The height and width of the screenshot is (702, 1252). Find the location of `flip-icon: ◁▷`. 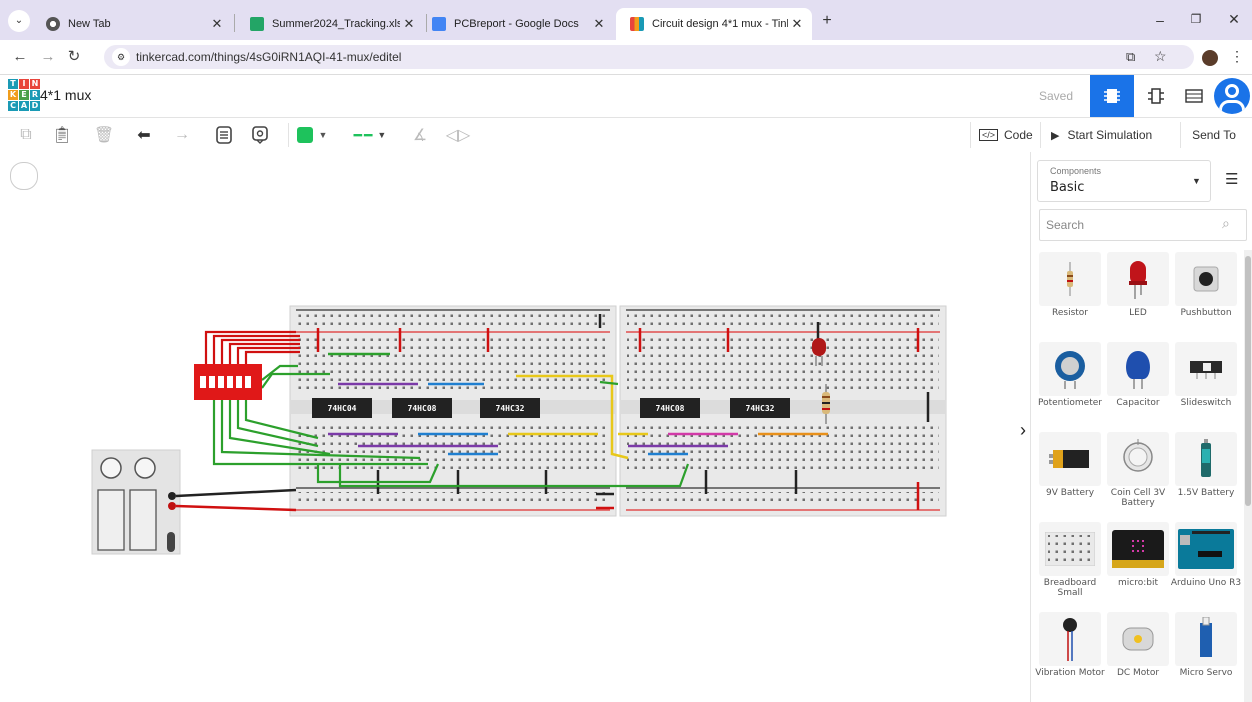

flip-icon: ◁▷ is located at coordinates (458, 135).